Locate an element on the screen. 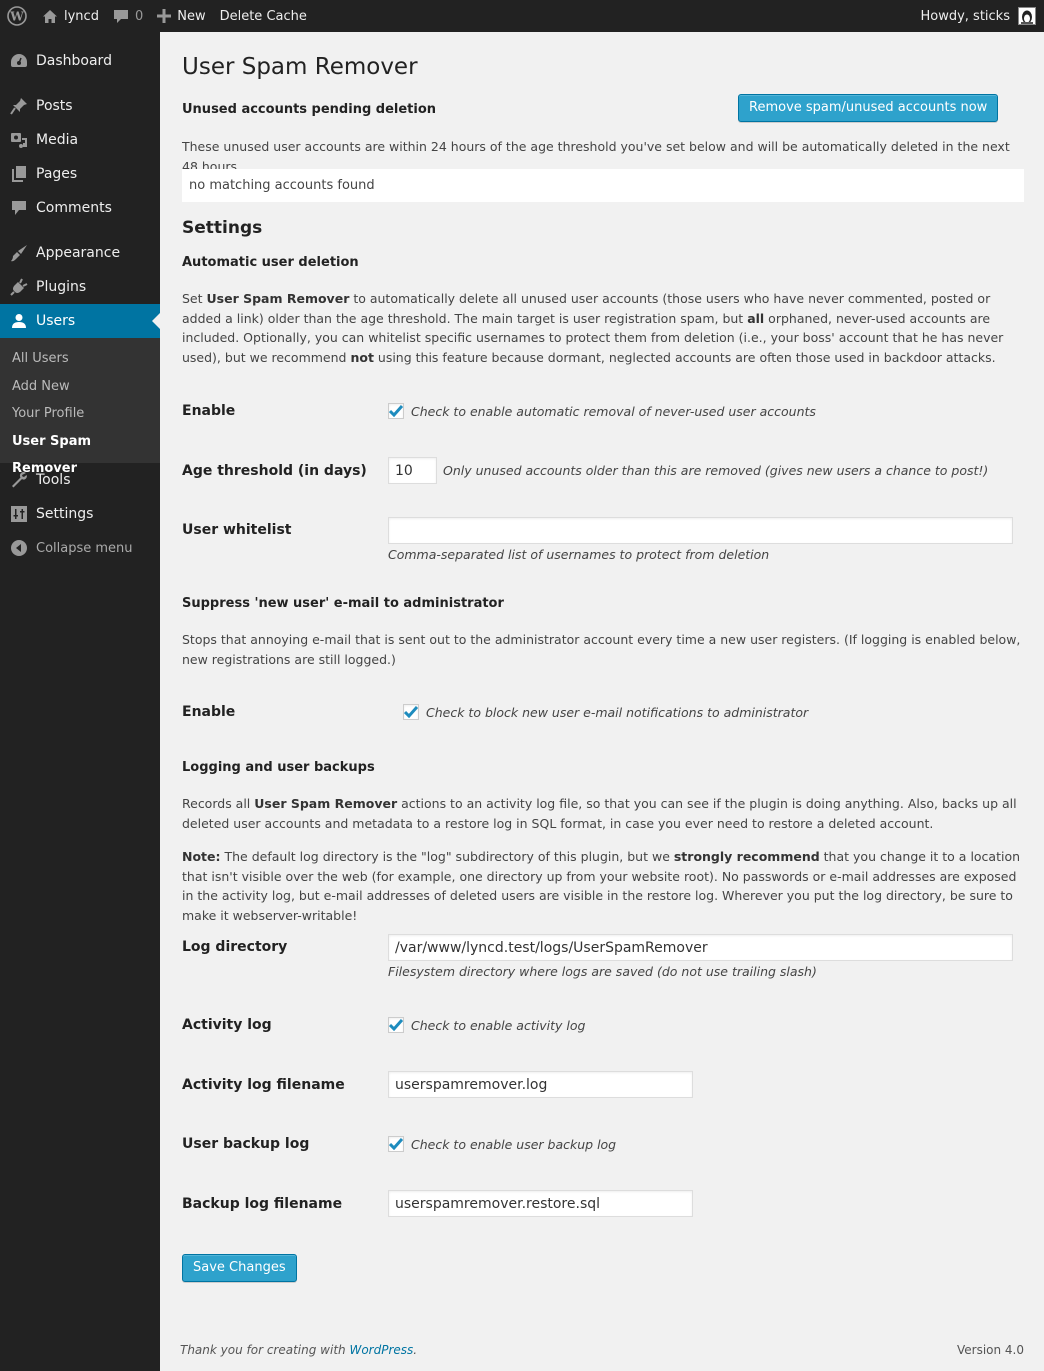 The width and height of the screenshot is (1044, 1371). sidebar-item-plugins: Plugins is located at coordinates (80, 287).